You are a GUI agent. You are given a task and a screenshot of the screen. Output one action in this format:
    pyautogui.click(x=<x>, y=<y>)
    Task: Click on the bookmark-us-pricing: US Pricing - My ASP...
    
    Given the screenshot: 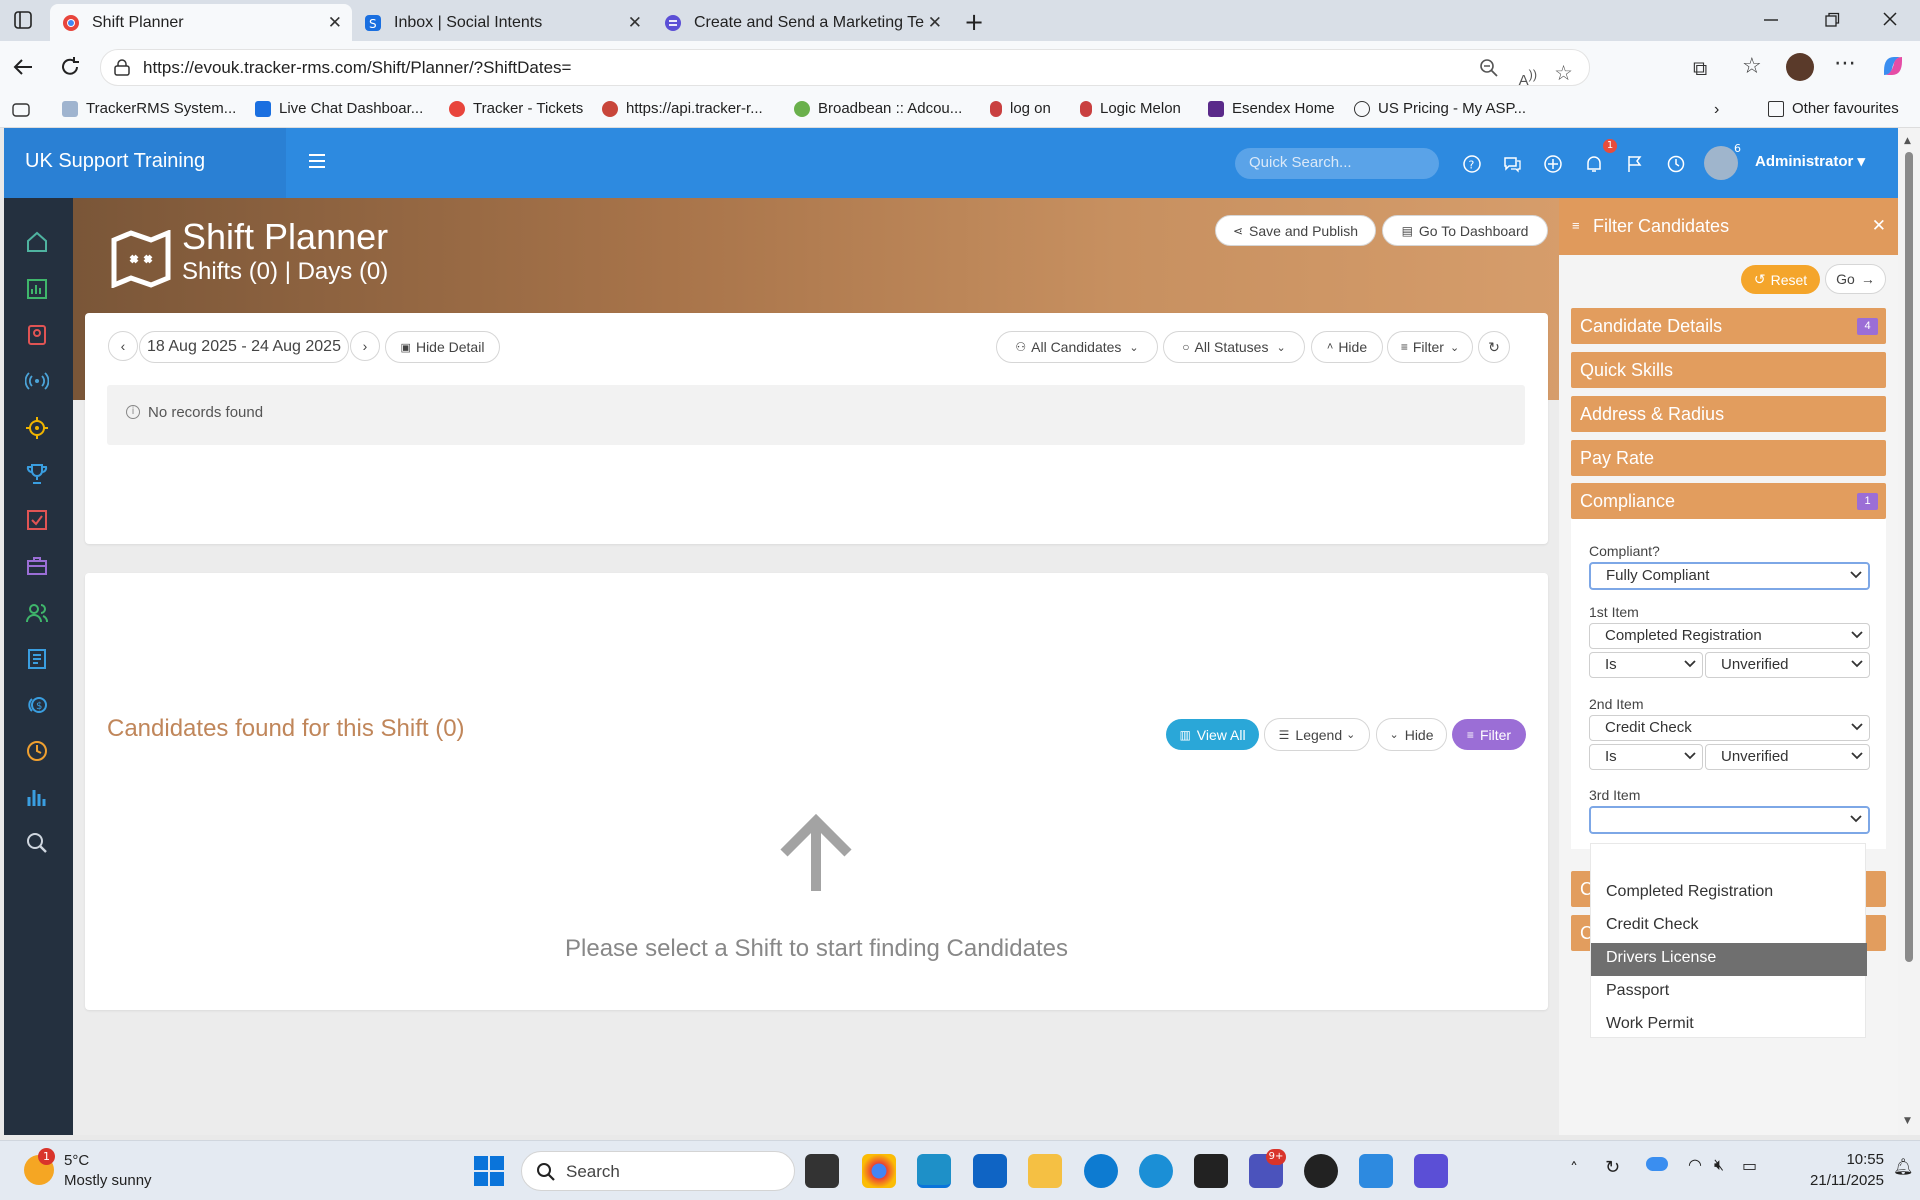 What is the action you would take?
    pyautogui.click(x=1440, y=108)
    